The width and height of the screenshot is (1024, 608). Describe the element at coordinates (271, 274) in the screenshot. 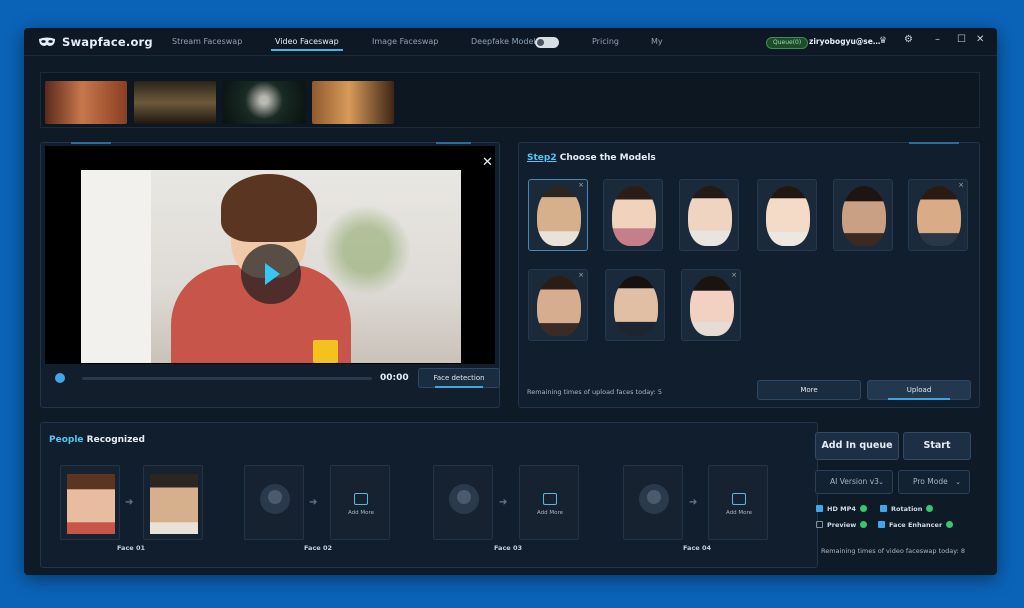

I see `play-button` at that location.